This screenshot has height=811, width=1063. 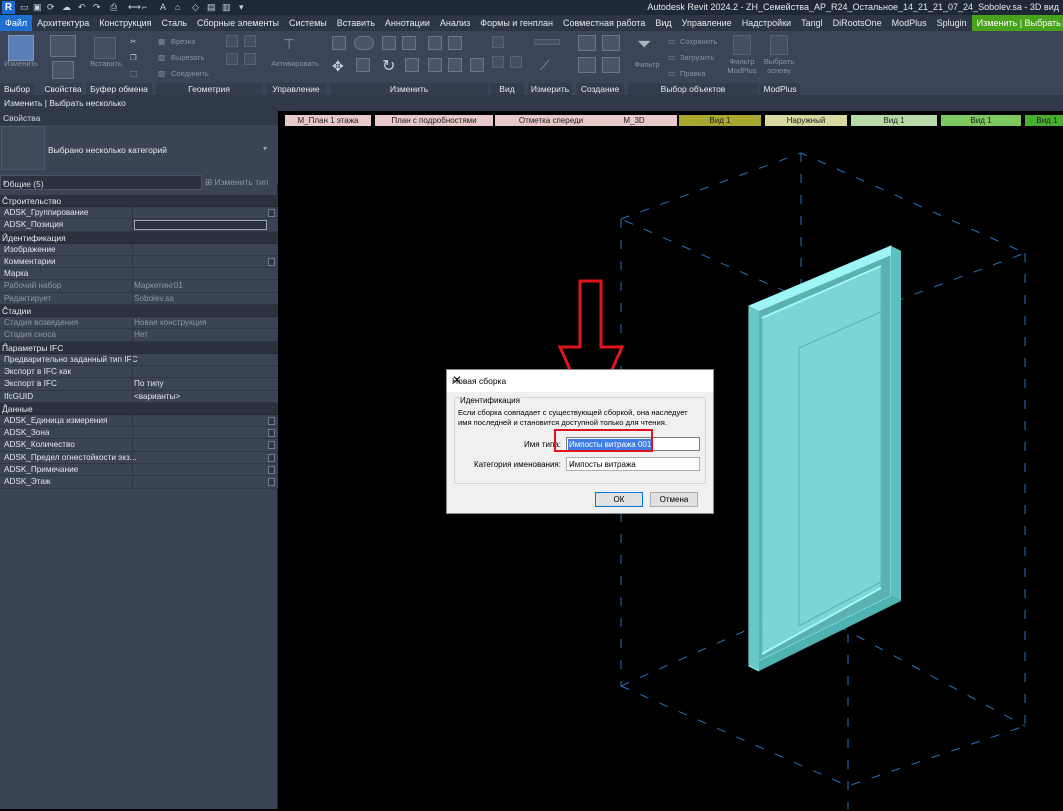 What do you see at coordinates (545, 65) in the screenshot?
I see `dimension-tool-icon: ⟋` at bounding box center [545, 65].